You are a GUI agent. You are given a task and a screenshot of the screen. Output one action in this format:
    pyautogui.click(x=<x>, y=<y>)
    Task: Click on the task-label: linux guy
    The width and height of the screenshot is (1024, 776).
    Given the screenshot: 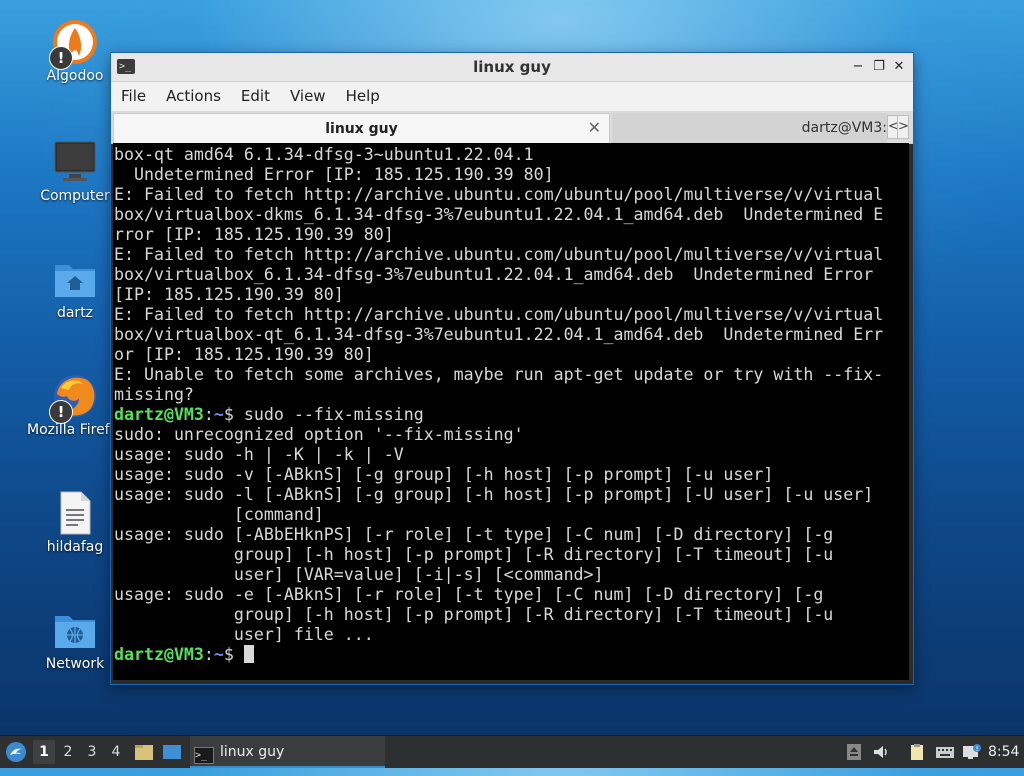 What is the action you would take?
    pyautogui.click(x=252, y=752)
    